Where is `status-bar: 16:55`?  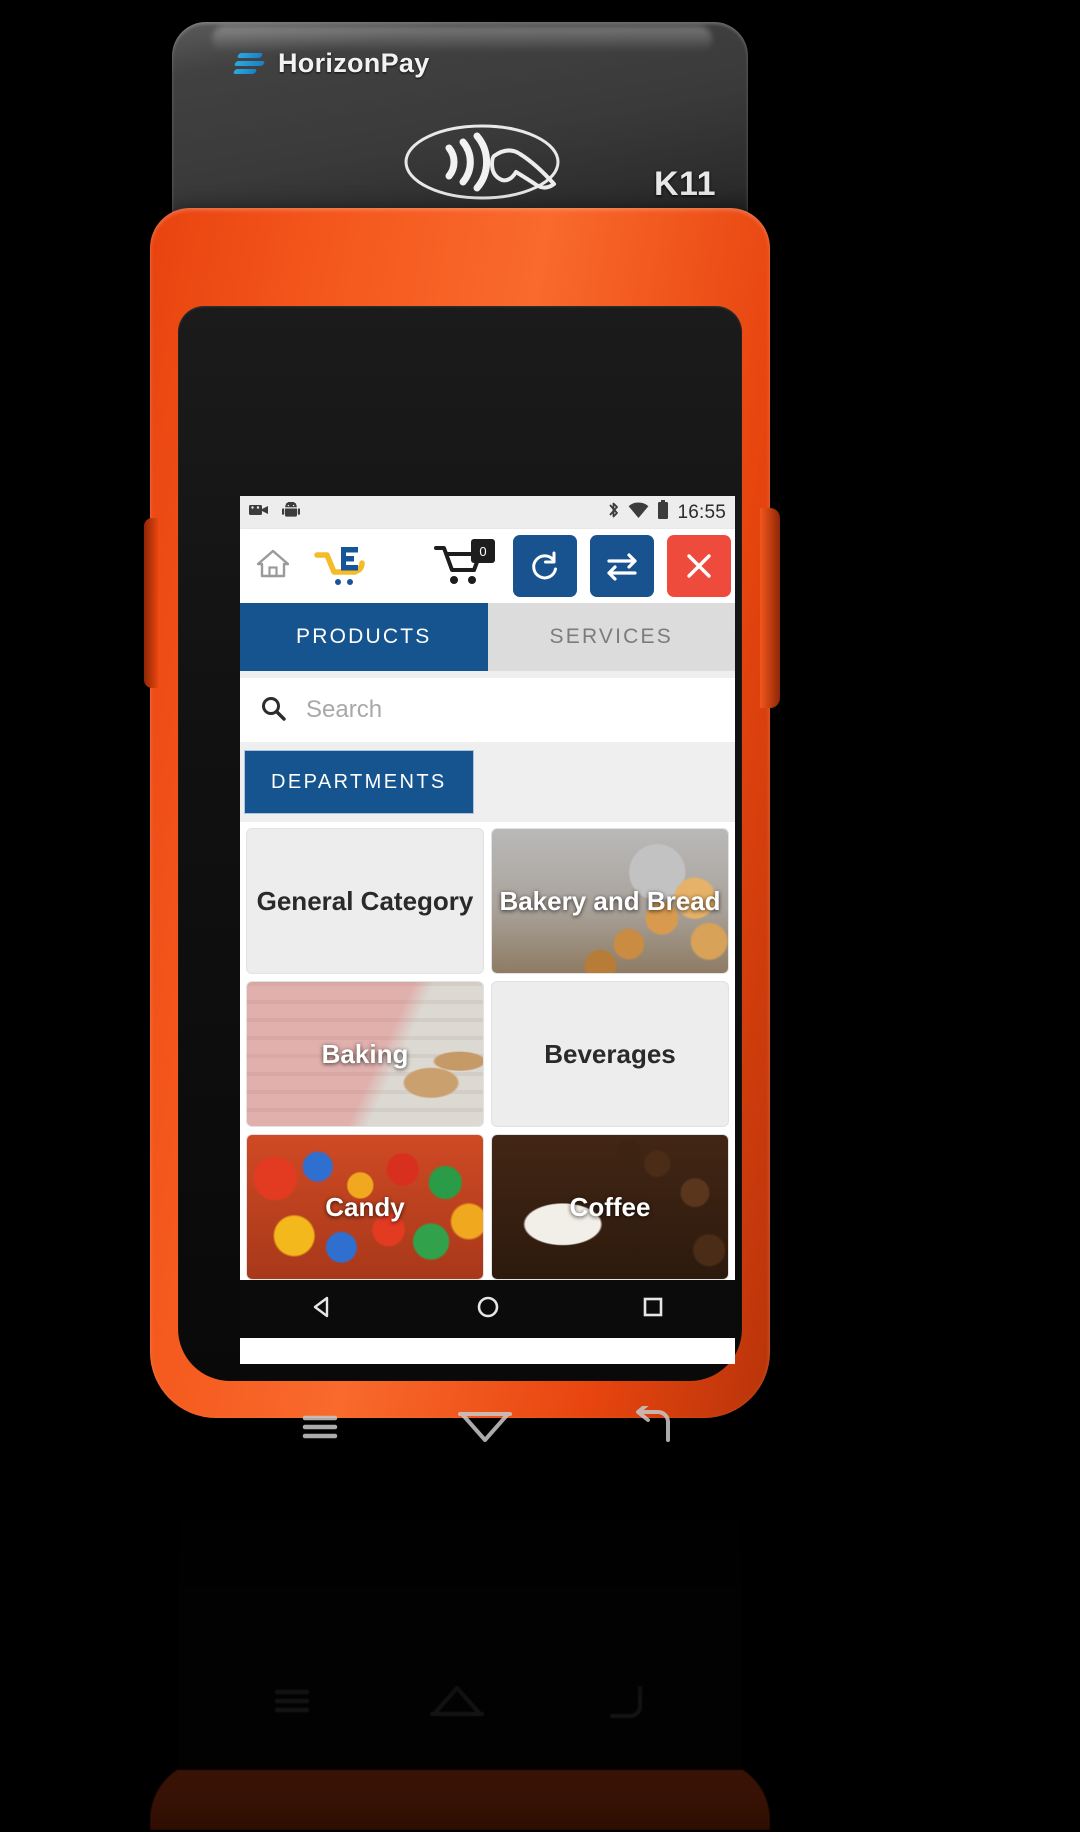
status-bar: 16:55 is located at coordinates (487, 512).